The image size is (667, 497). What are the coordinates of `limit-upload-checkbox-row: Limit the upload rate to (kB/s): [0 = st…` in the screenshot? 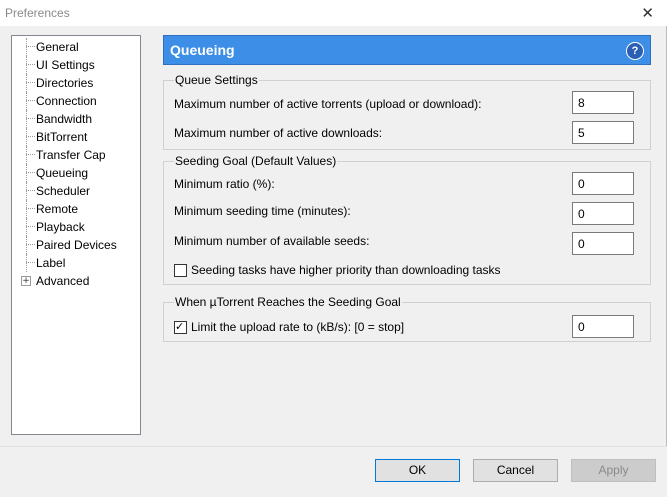 It's located at (289, 327).